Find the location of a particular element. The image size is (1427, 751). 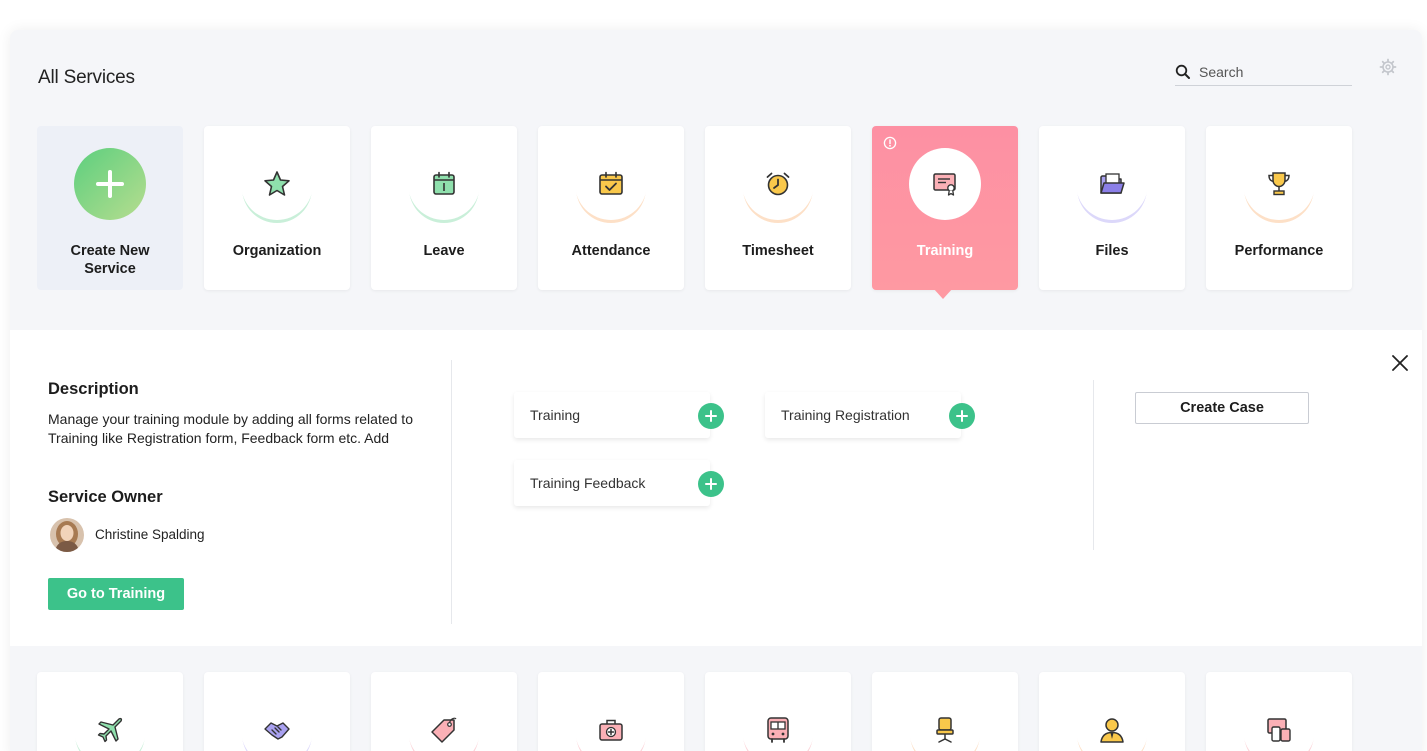

service-tile-performance: Performance is located at coordinates (1279, 208).